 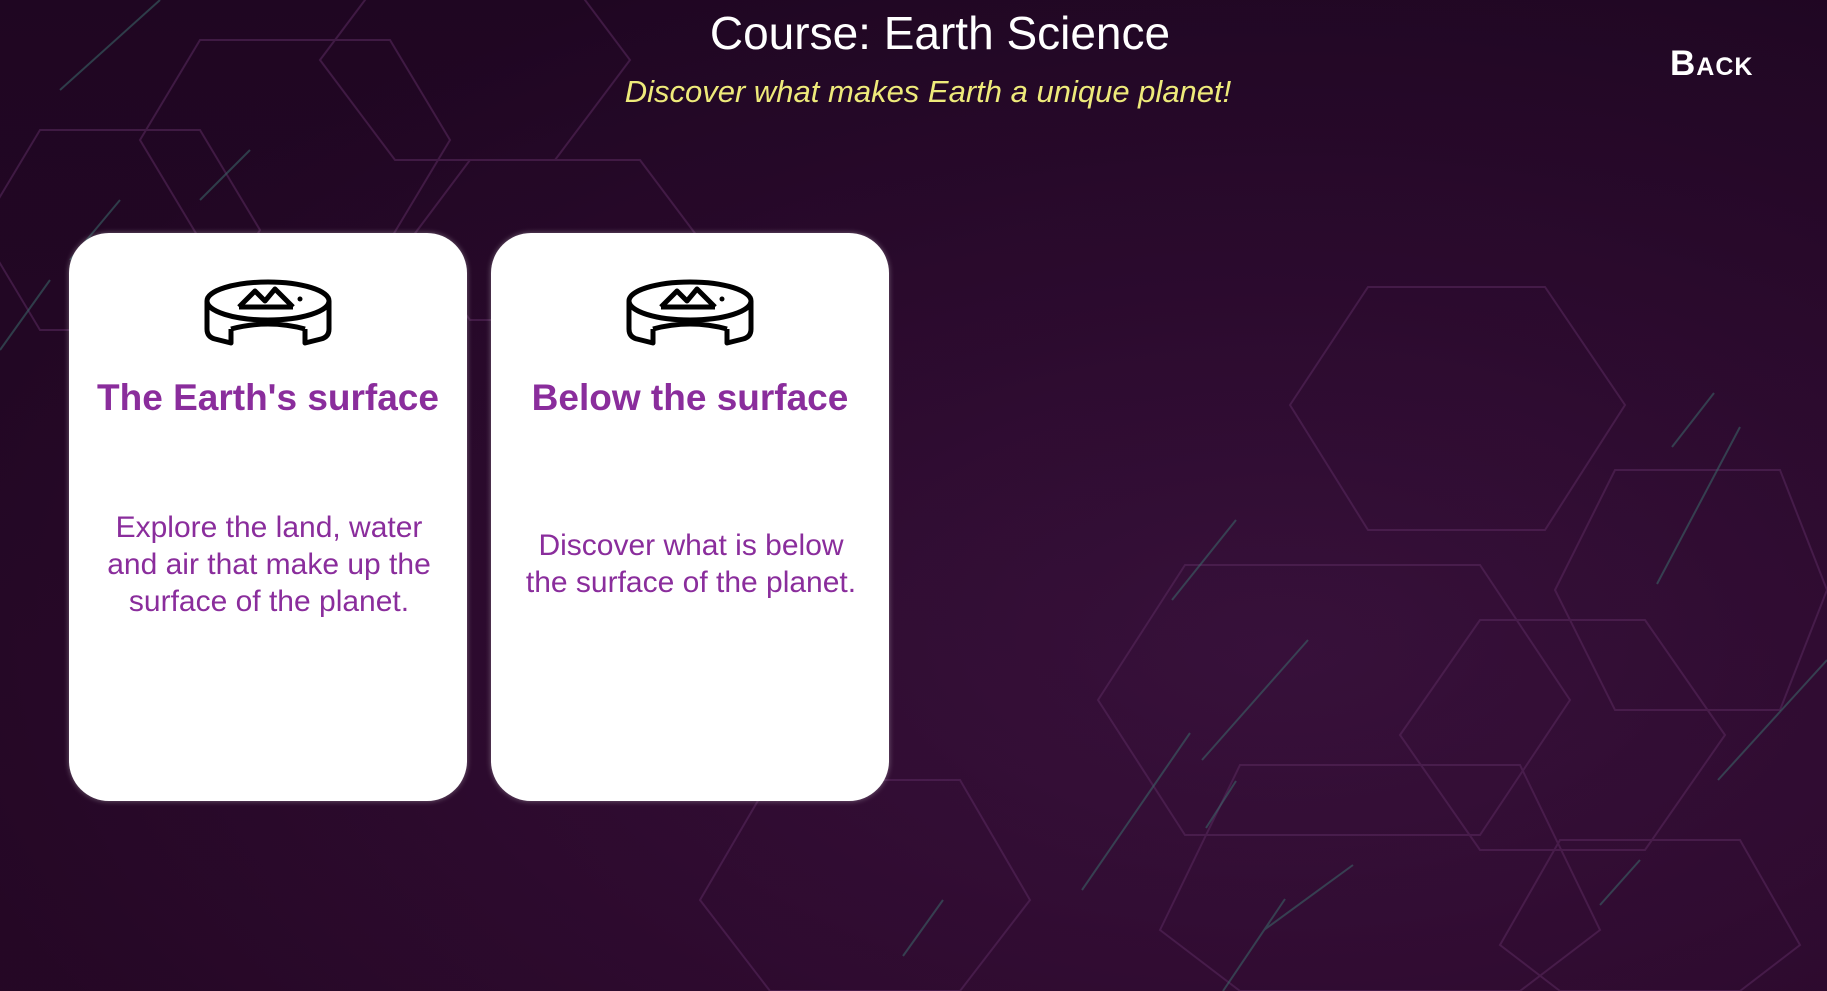 What do you see at coordinates (690, 397) in the screenshot?
I see `card-title: Below the surface` at bounding box center [690, 397].